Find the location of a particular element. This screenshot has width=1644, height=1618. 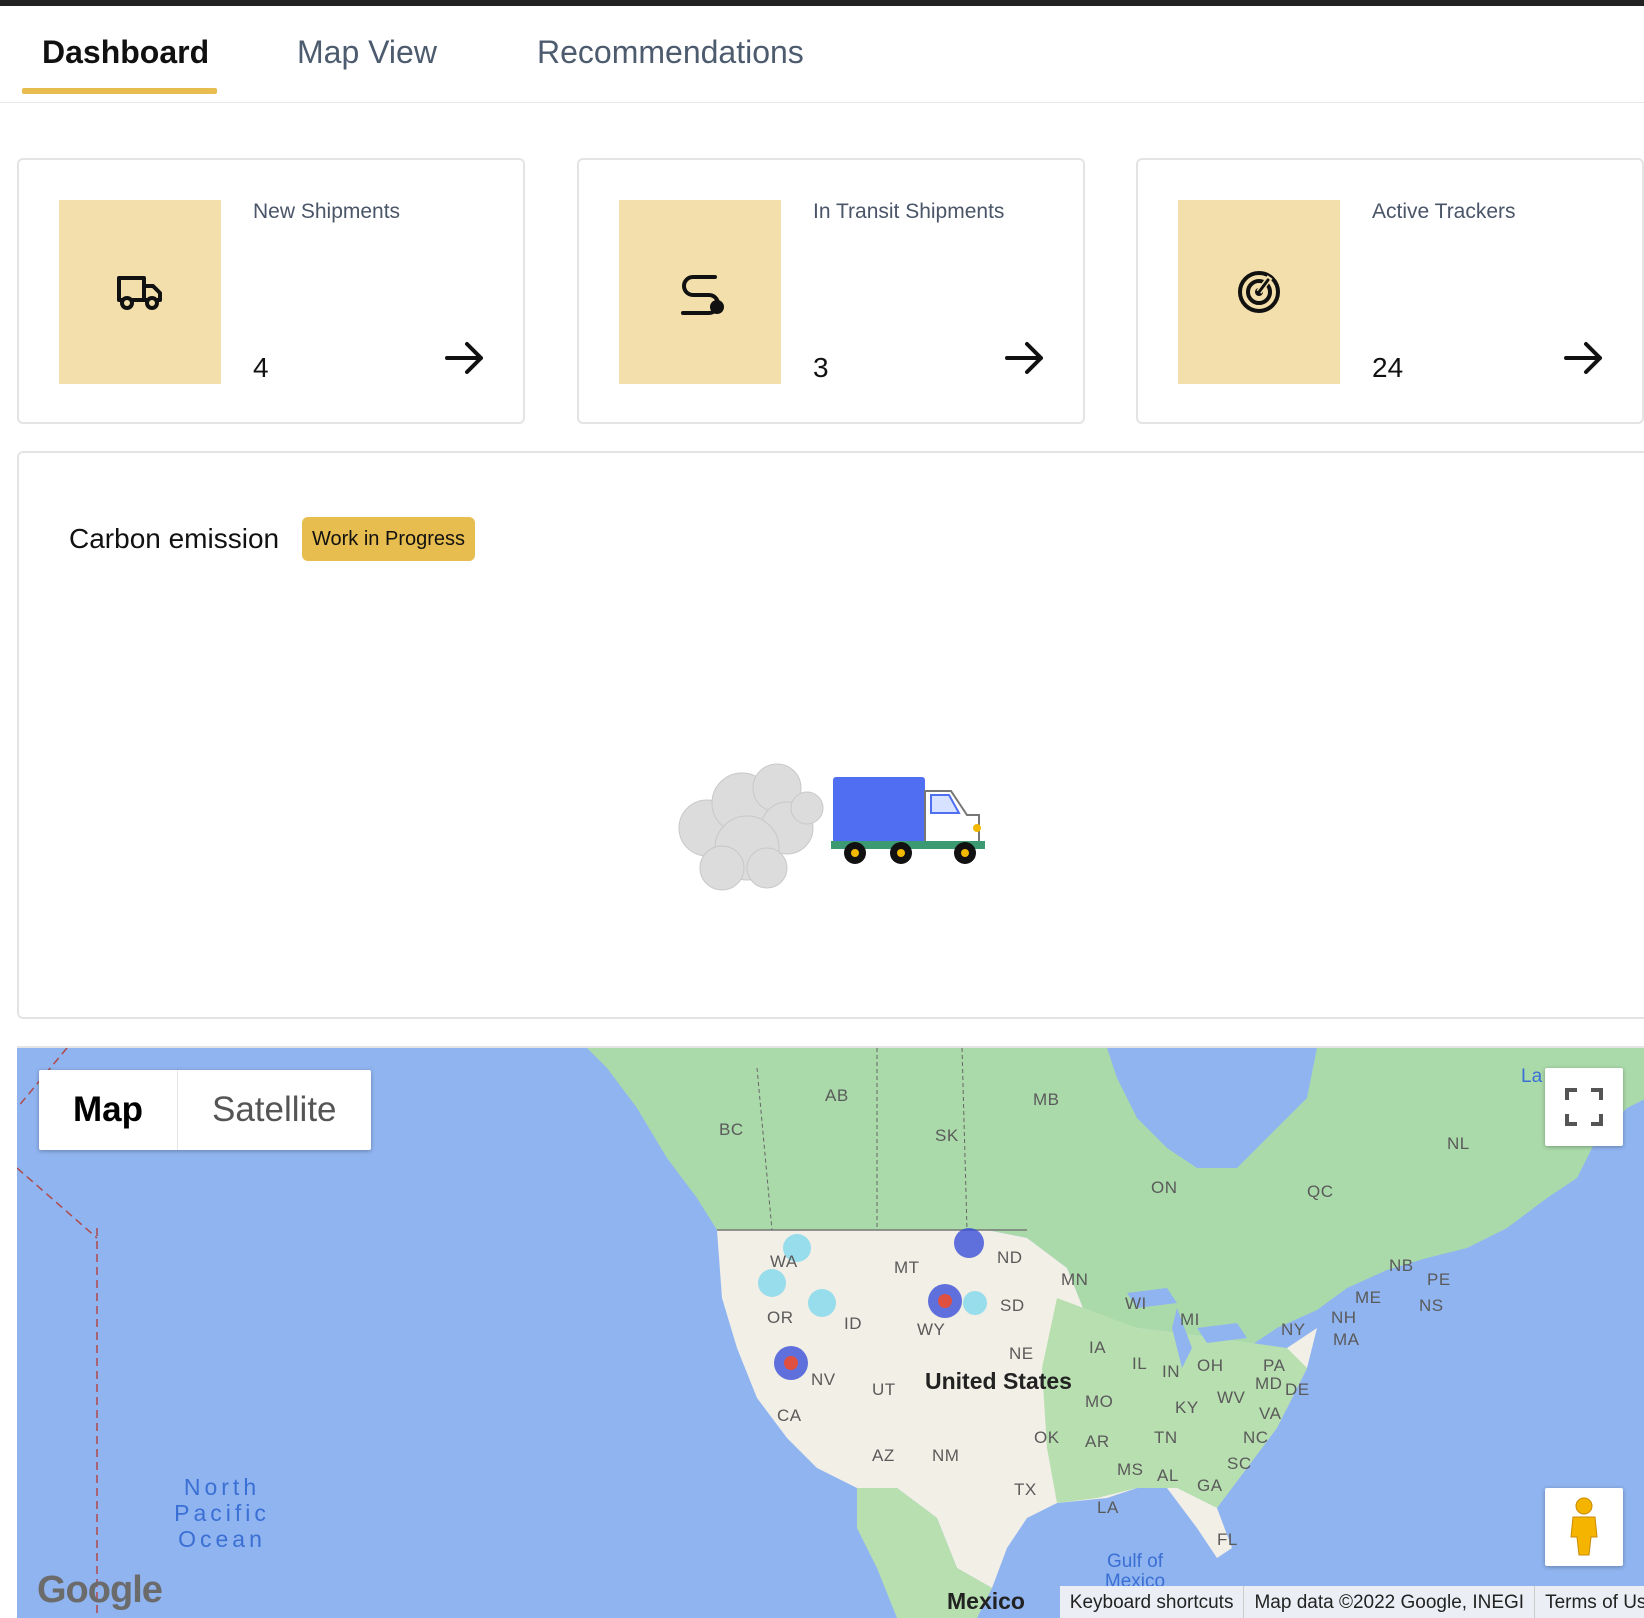

truck-icon is located at coordinates (139, 293).